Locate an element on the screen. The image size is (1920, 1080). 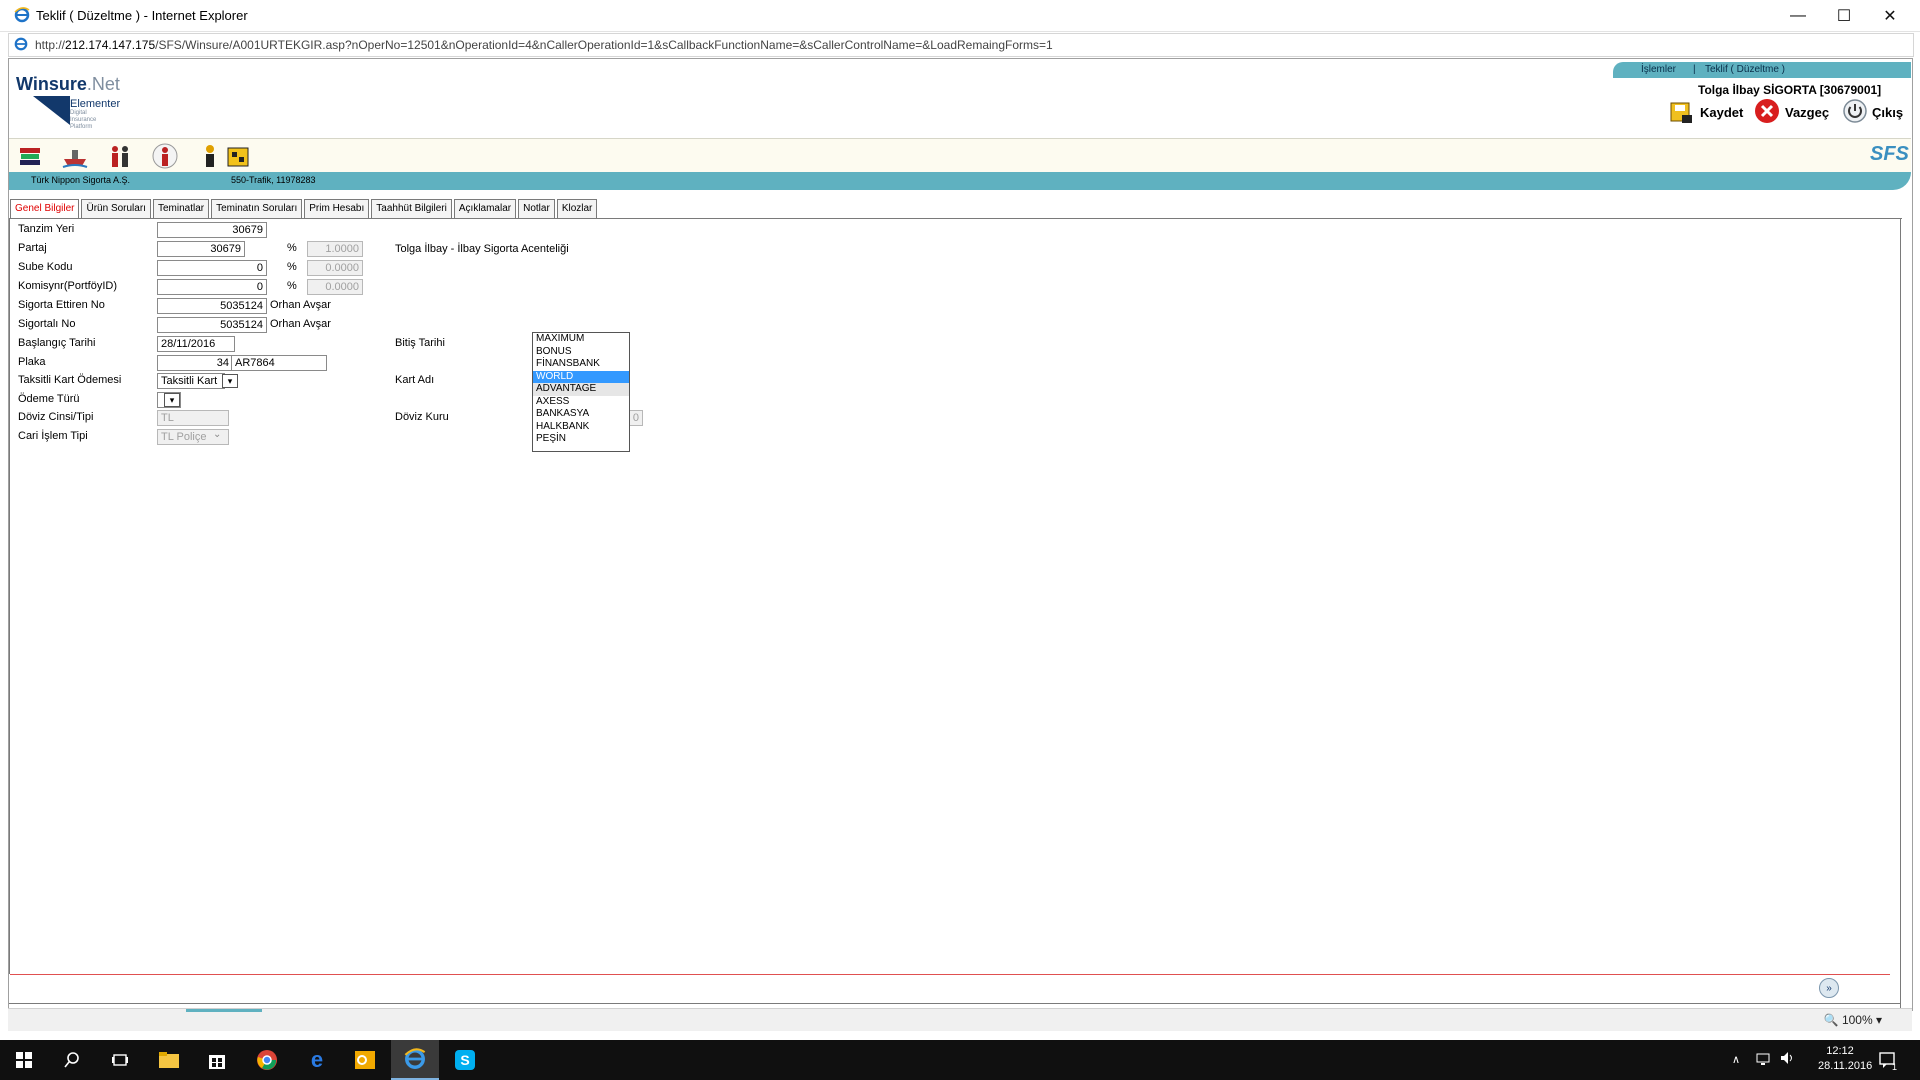
maximize-button: ☐ is located at coordinates (1844, 15).